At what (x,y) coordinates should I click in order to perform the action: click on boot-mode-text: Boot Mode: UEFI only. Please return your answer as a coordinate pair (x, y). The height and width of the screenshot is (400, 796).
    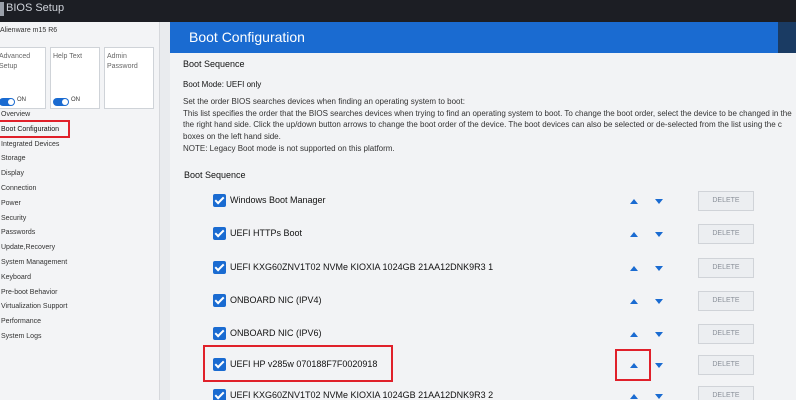
    Looking at the image, I should click on (222, 84).